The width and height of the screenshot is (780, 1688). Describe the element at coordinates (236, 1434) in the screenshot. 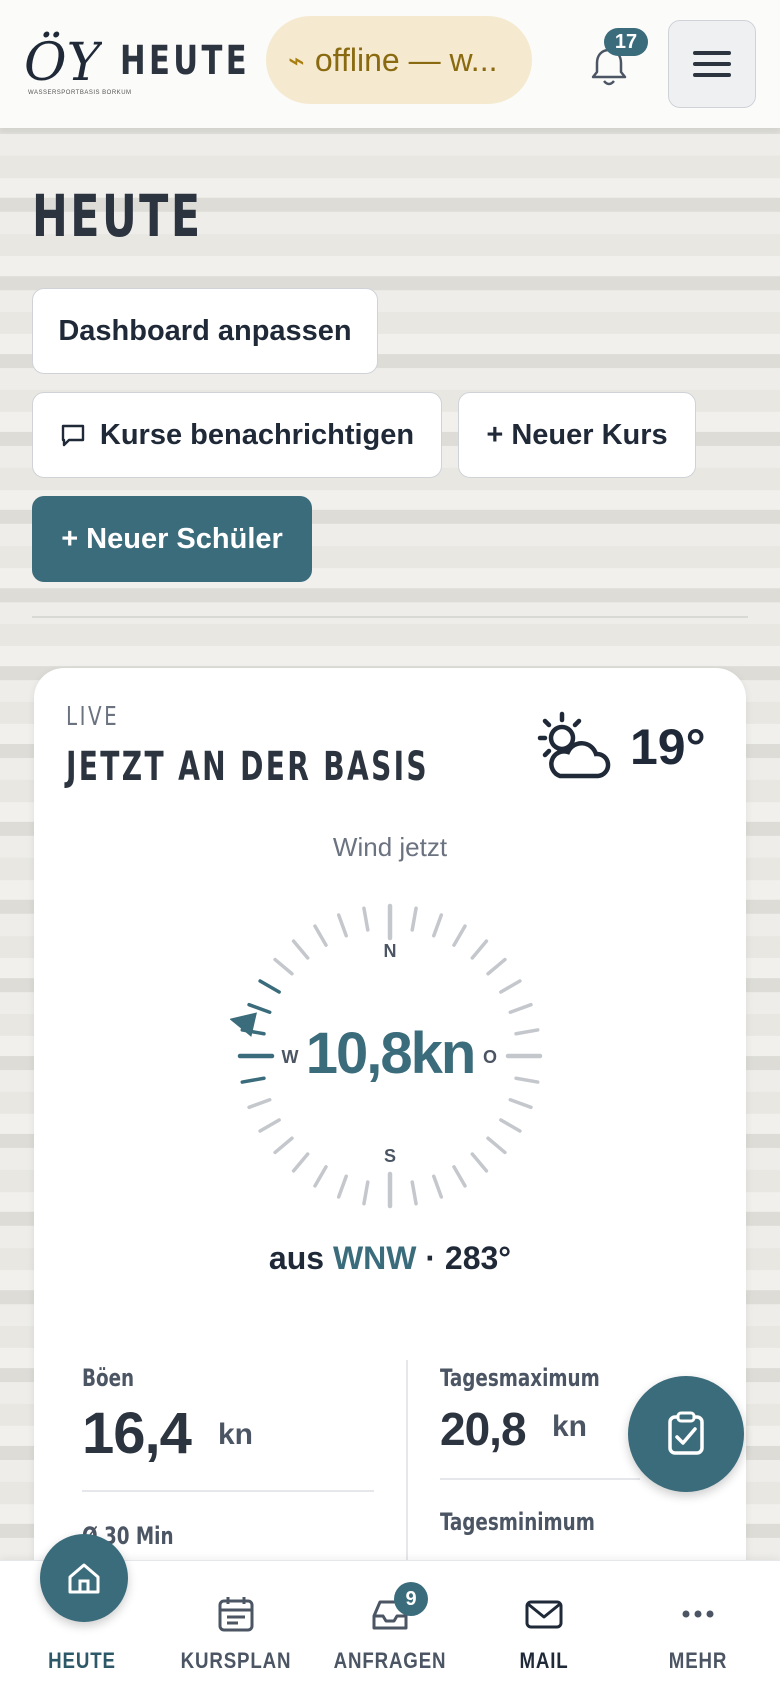

I see `gusts-unit: kn` at that location.